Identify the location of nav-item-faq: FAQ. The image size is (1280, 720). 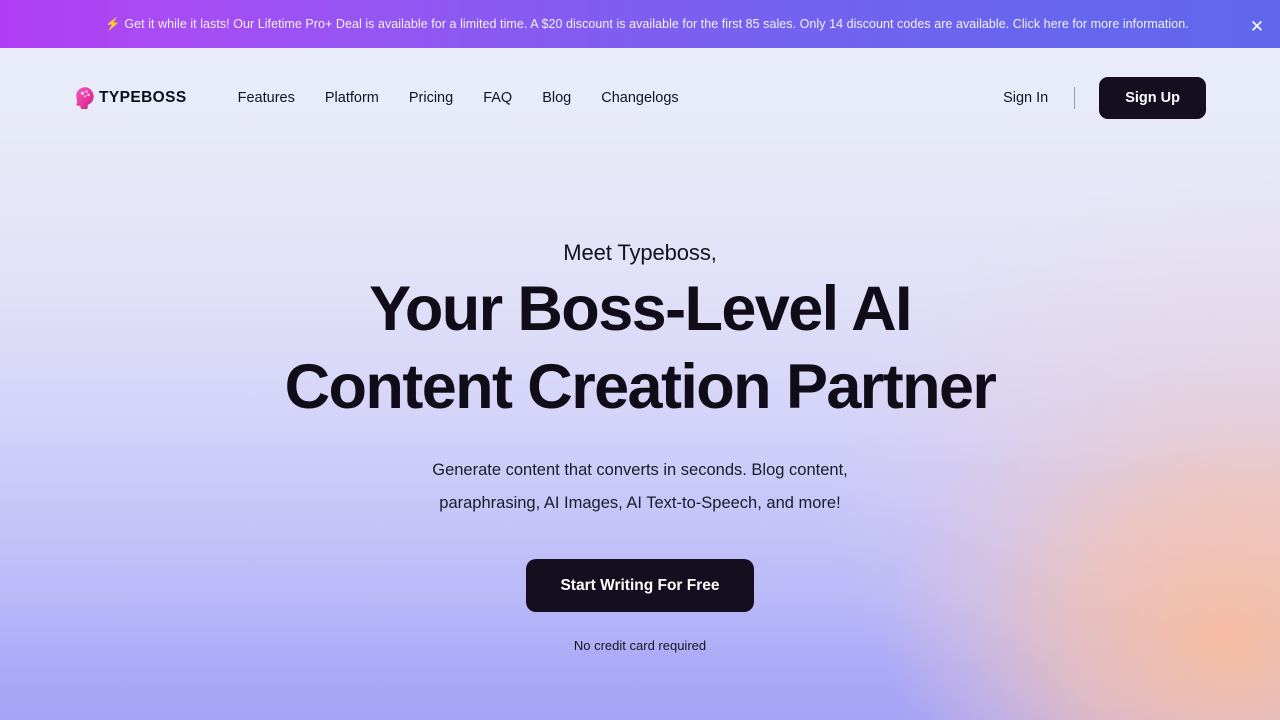
(497, 98).